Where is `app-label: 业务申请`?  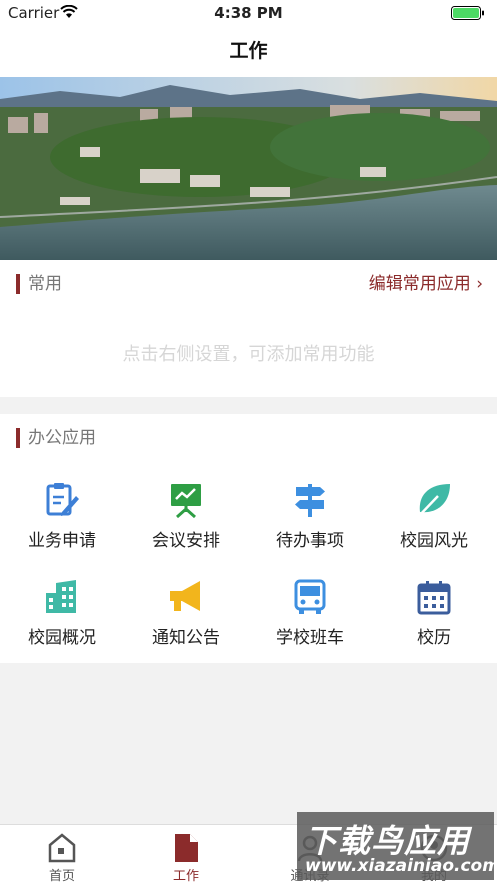
app-label: 业务申请 is located at coordinates (62, 541).